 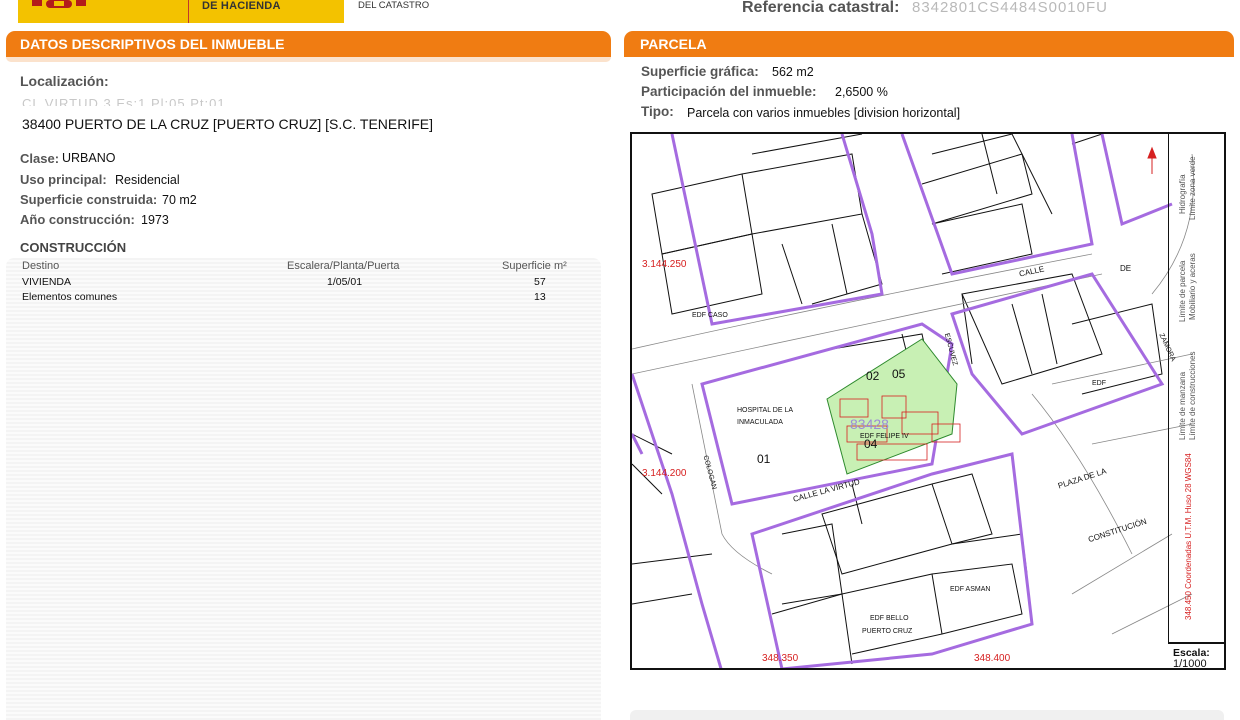 I want to click on built-area-value: 70 m2, so click(x=179, y=200).